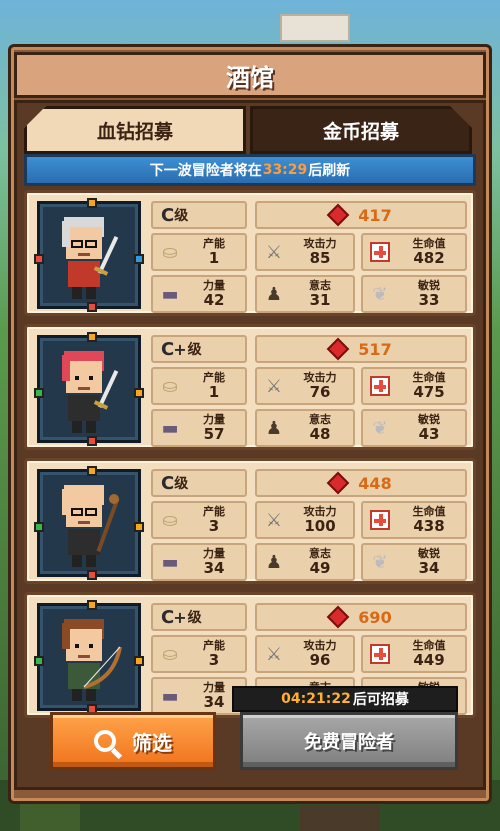 The image size is (500, 831). Describe the element at coordinates (133, 741) in the screenshot. I see `filter-button: 筛选` at that location.